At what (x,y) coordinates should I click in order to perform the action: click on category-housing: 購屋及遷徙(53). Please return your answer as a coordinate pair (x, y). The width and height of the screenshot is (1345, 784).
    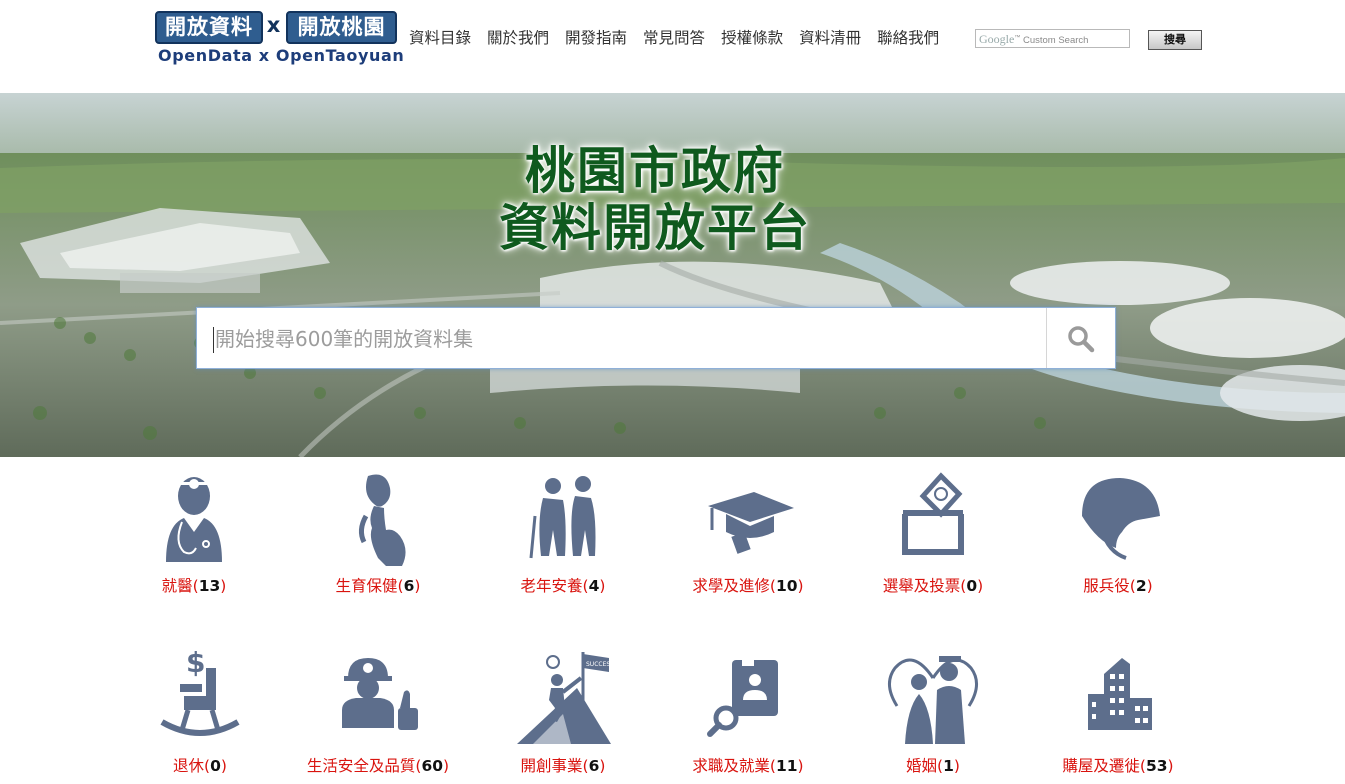
    Looking at the image, I should click on (1118, 713).